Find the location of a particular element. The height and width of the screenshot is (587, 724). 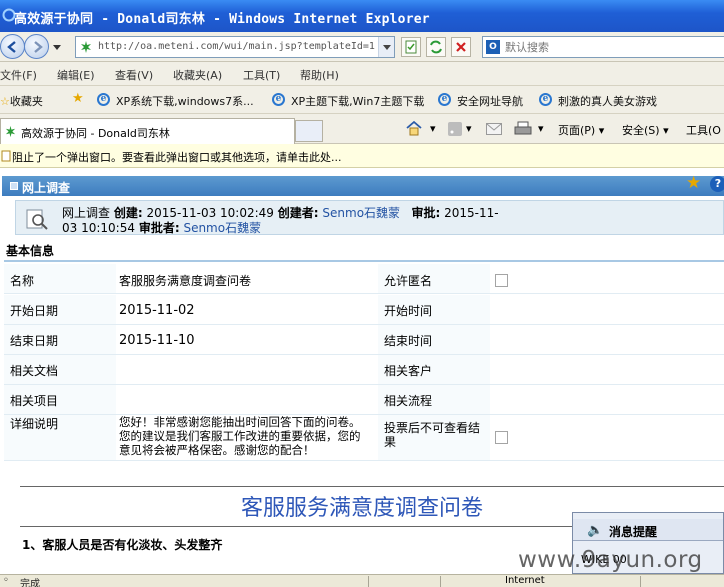

section-divider is located at coordinates (364, 261).